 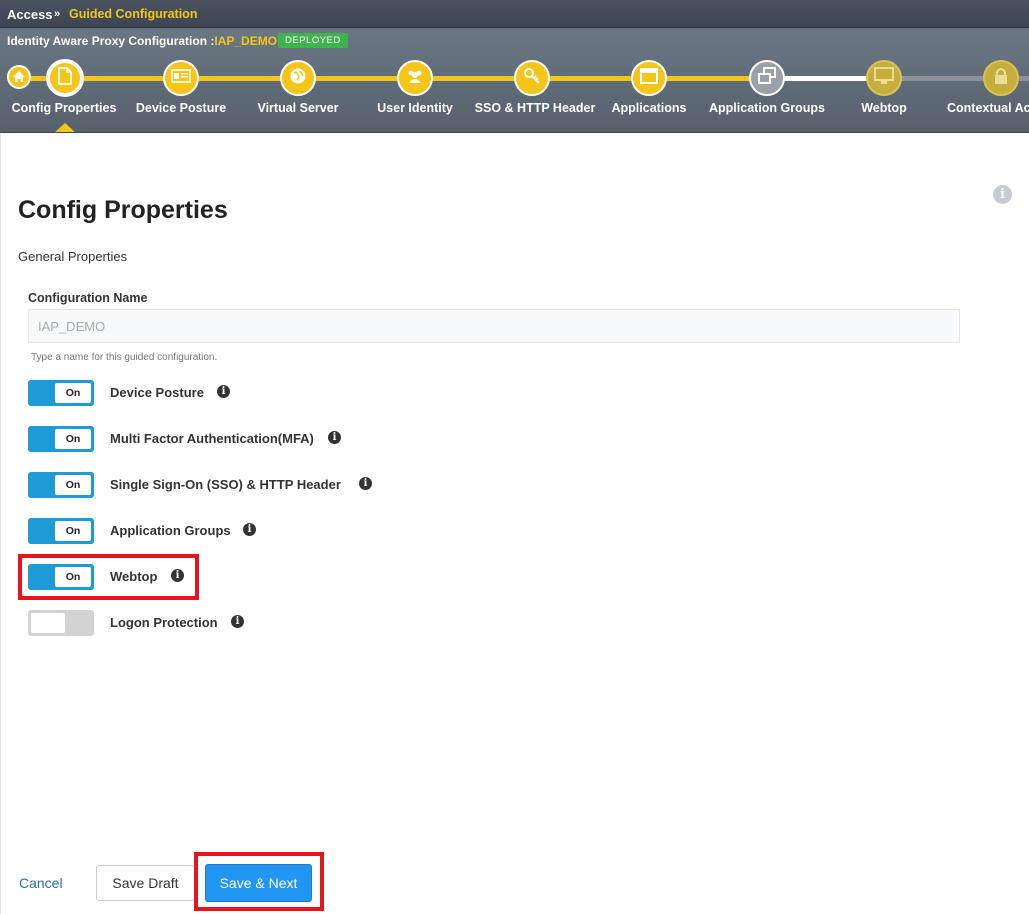 I want to click on toggle-label: Device Posture, so click(x=157, y=392).